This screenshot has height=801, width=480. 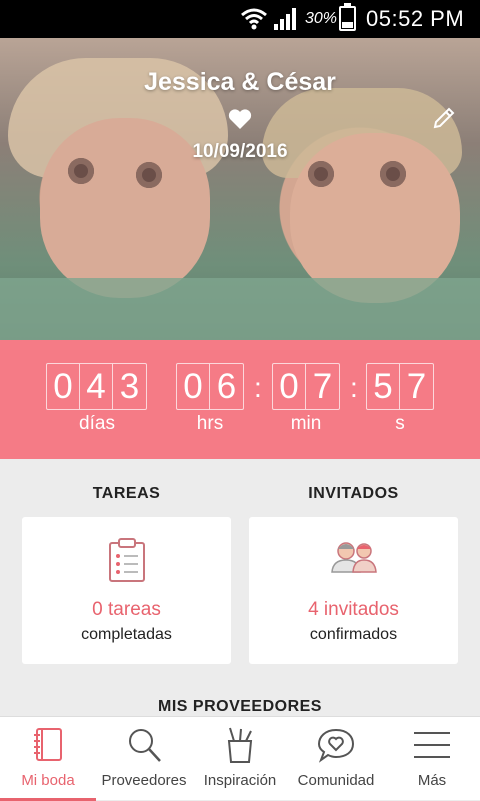 What do you see at coordinates (415, 18) in the screenshot?
I see `clock: 05:52 PM` at bounding box center [415, 18].